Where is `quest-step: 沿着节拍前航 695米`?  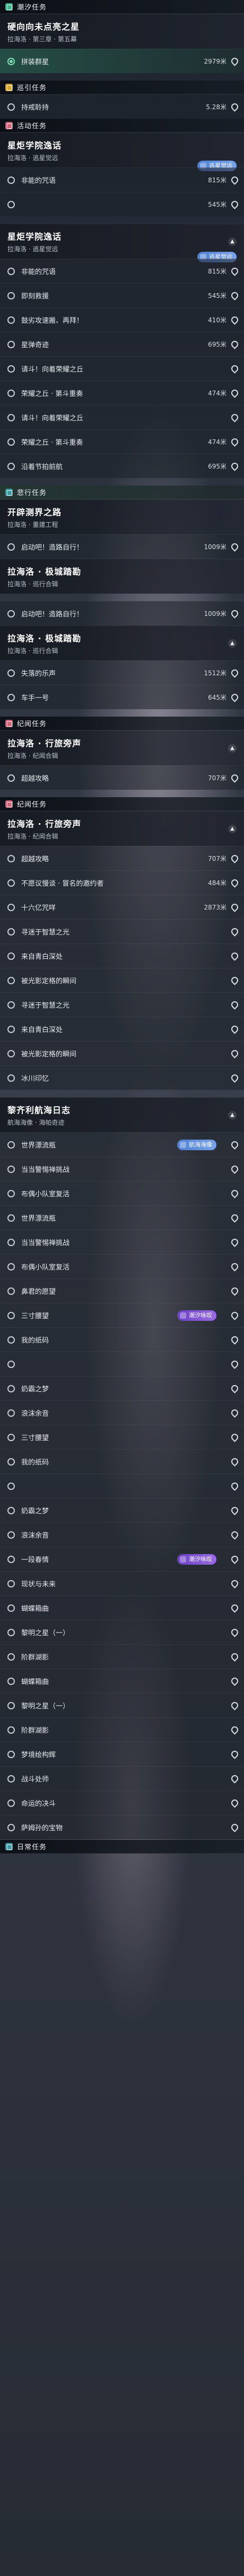 quest-step: 沿着节拍前航 695米 is located at coordinates (122, 466).